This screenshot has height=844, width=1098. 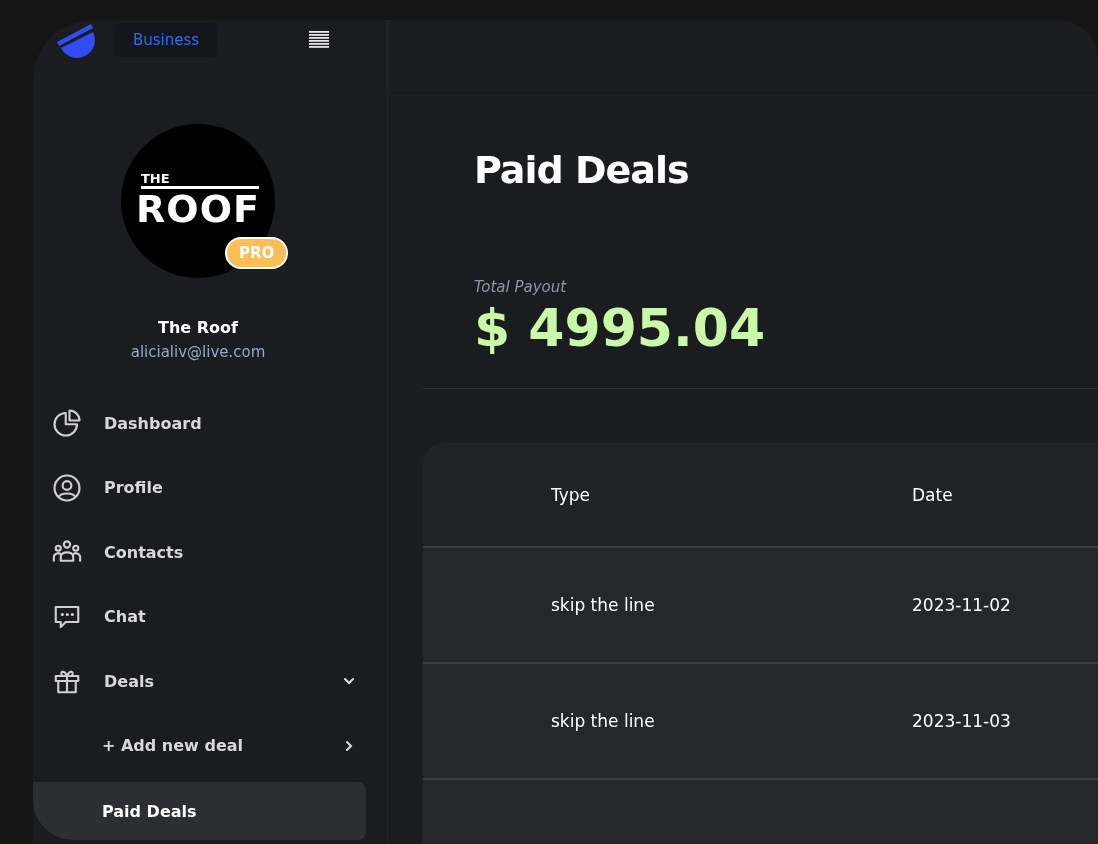 What do you see at coordinates (210, 681) in the screenshot?
I see `nav-item: Deals` at bounding box center [210, 681].